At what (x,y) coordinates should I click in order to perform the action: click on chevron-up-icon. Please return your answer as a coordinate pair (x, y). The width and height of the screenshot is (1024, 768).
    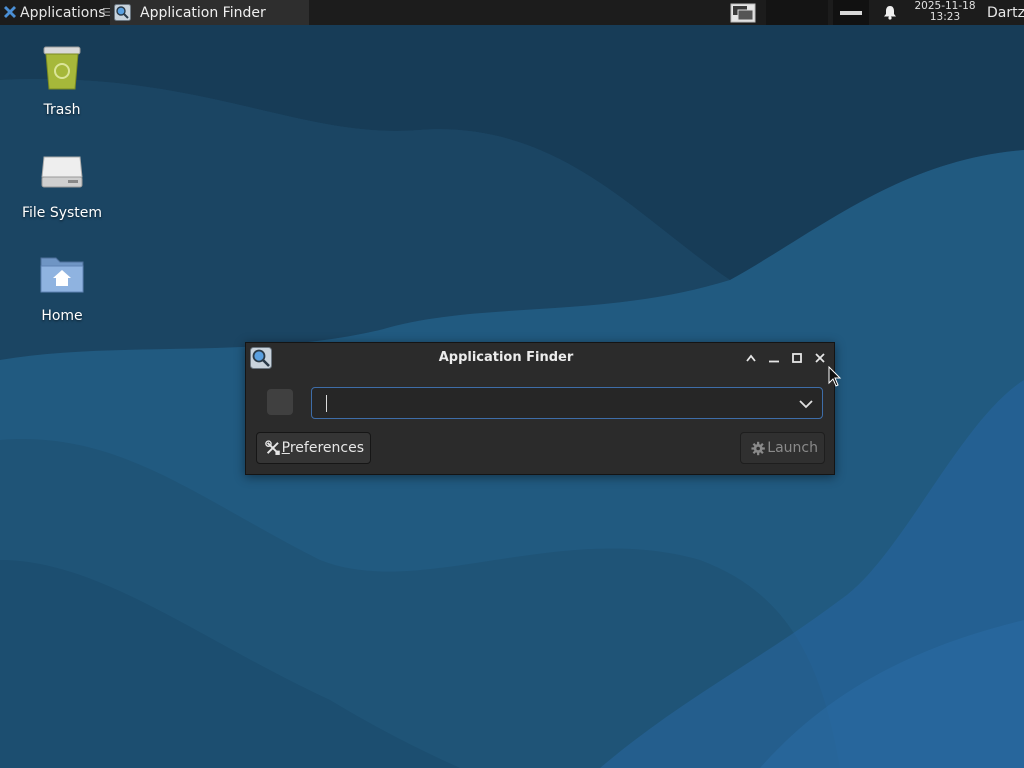
    Looking at the image, I should click on (751, 358).